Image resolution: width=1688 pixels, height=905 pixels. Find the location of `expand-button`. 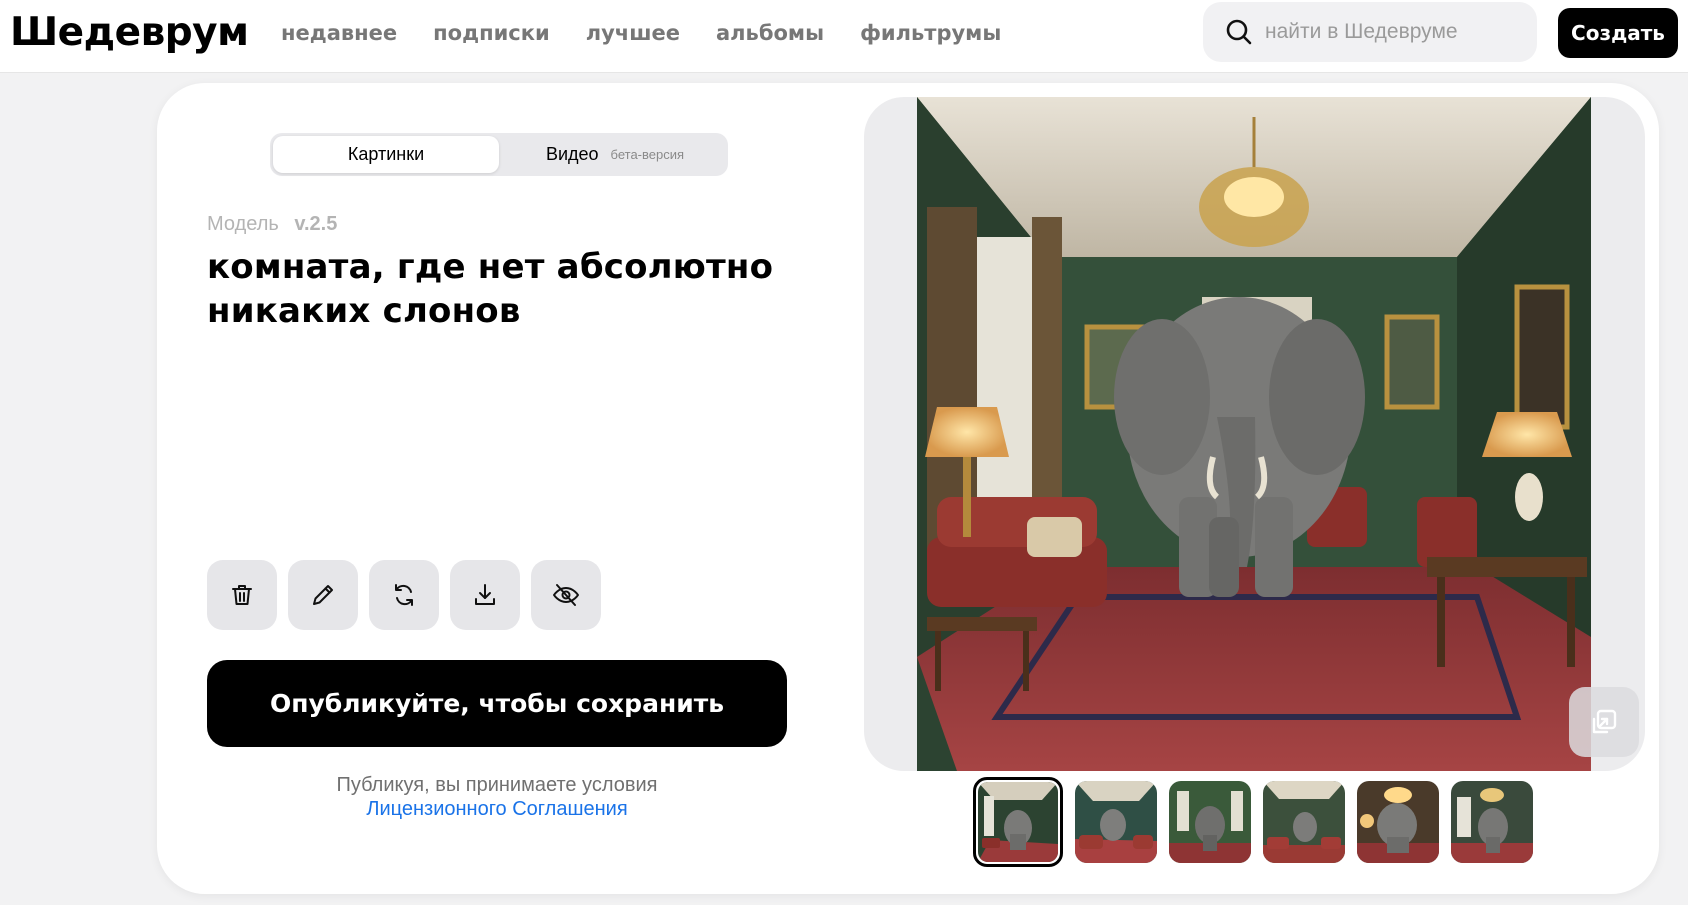

expand-button is located at coordinates (1604, 722).